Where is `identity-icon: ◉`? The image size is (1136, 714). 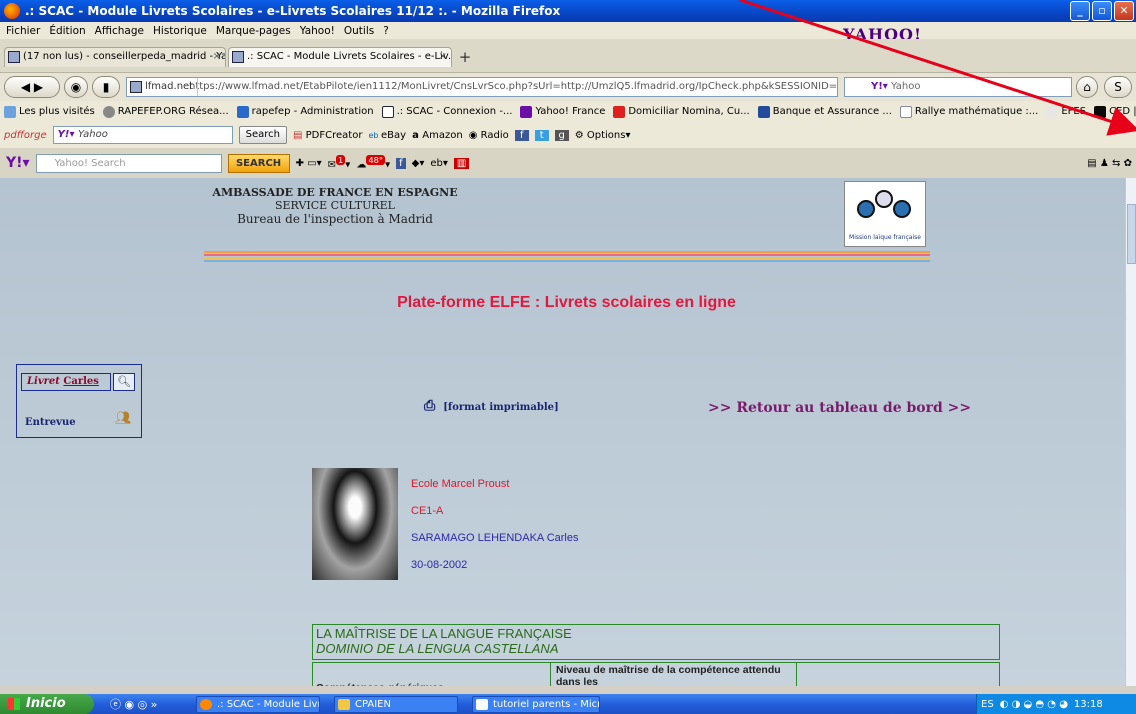 identity-icon: ◉ is located at coordinates (76, 87).